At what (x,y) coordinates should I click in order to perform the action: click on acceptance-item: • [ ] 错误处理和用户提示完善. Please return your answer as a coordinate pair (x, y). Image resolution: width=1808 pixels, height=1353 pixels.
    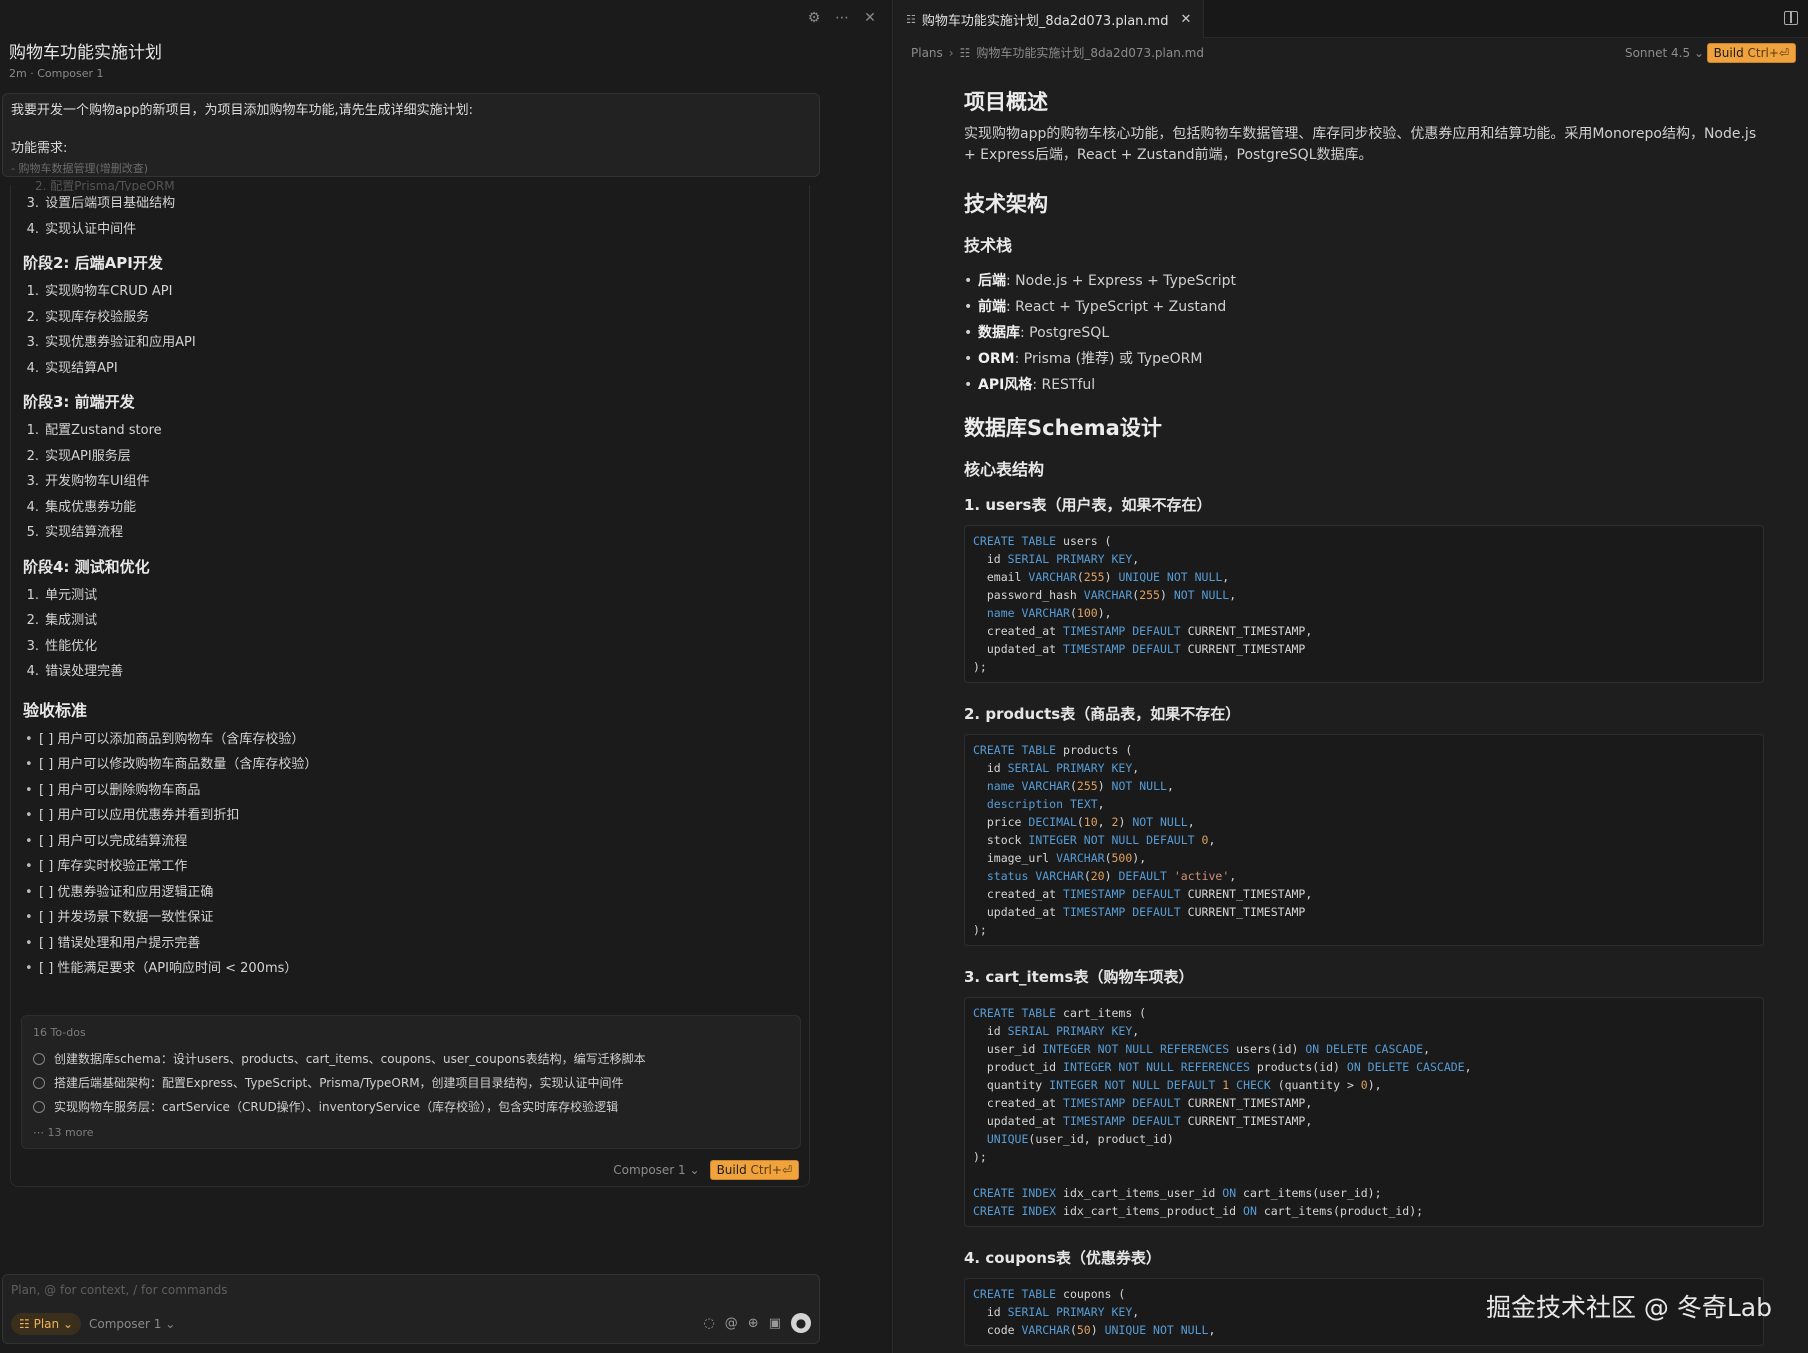
    Looking at the image, I should click on (413, 944).